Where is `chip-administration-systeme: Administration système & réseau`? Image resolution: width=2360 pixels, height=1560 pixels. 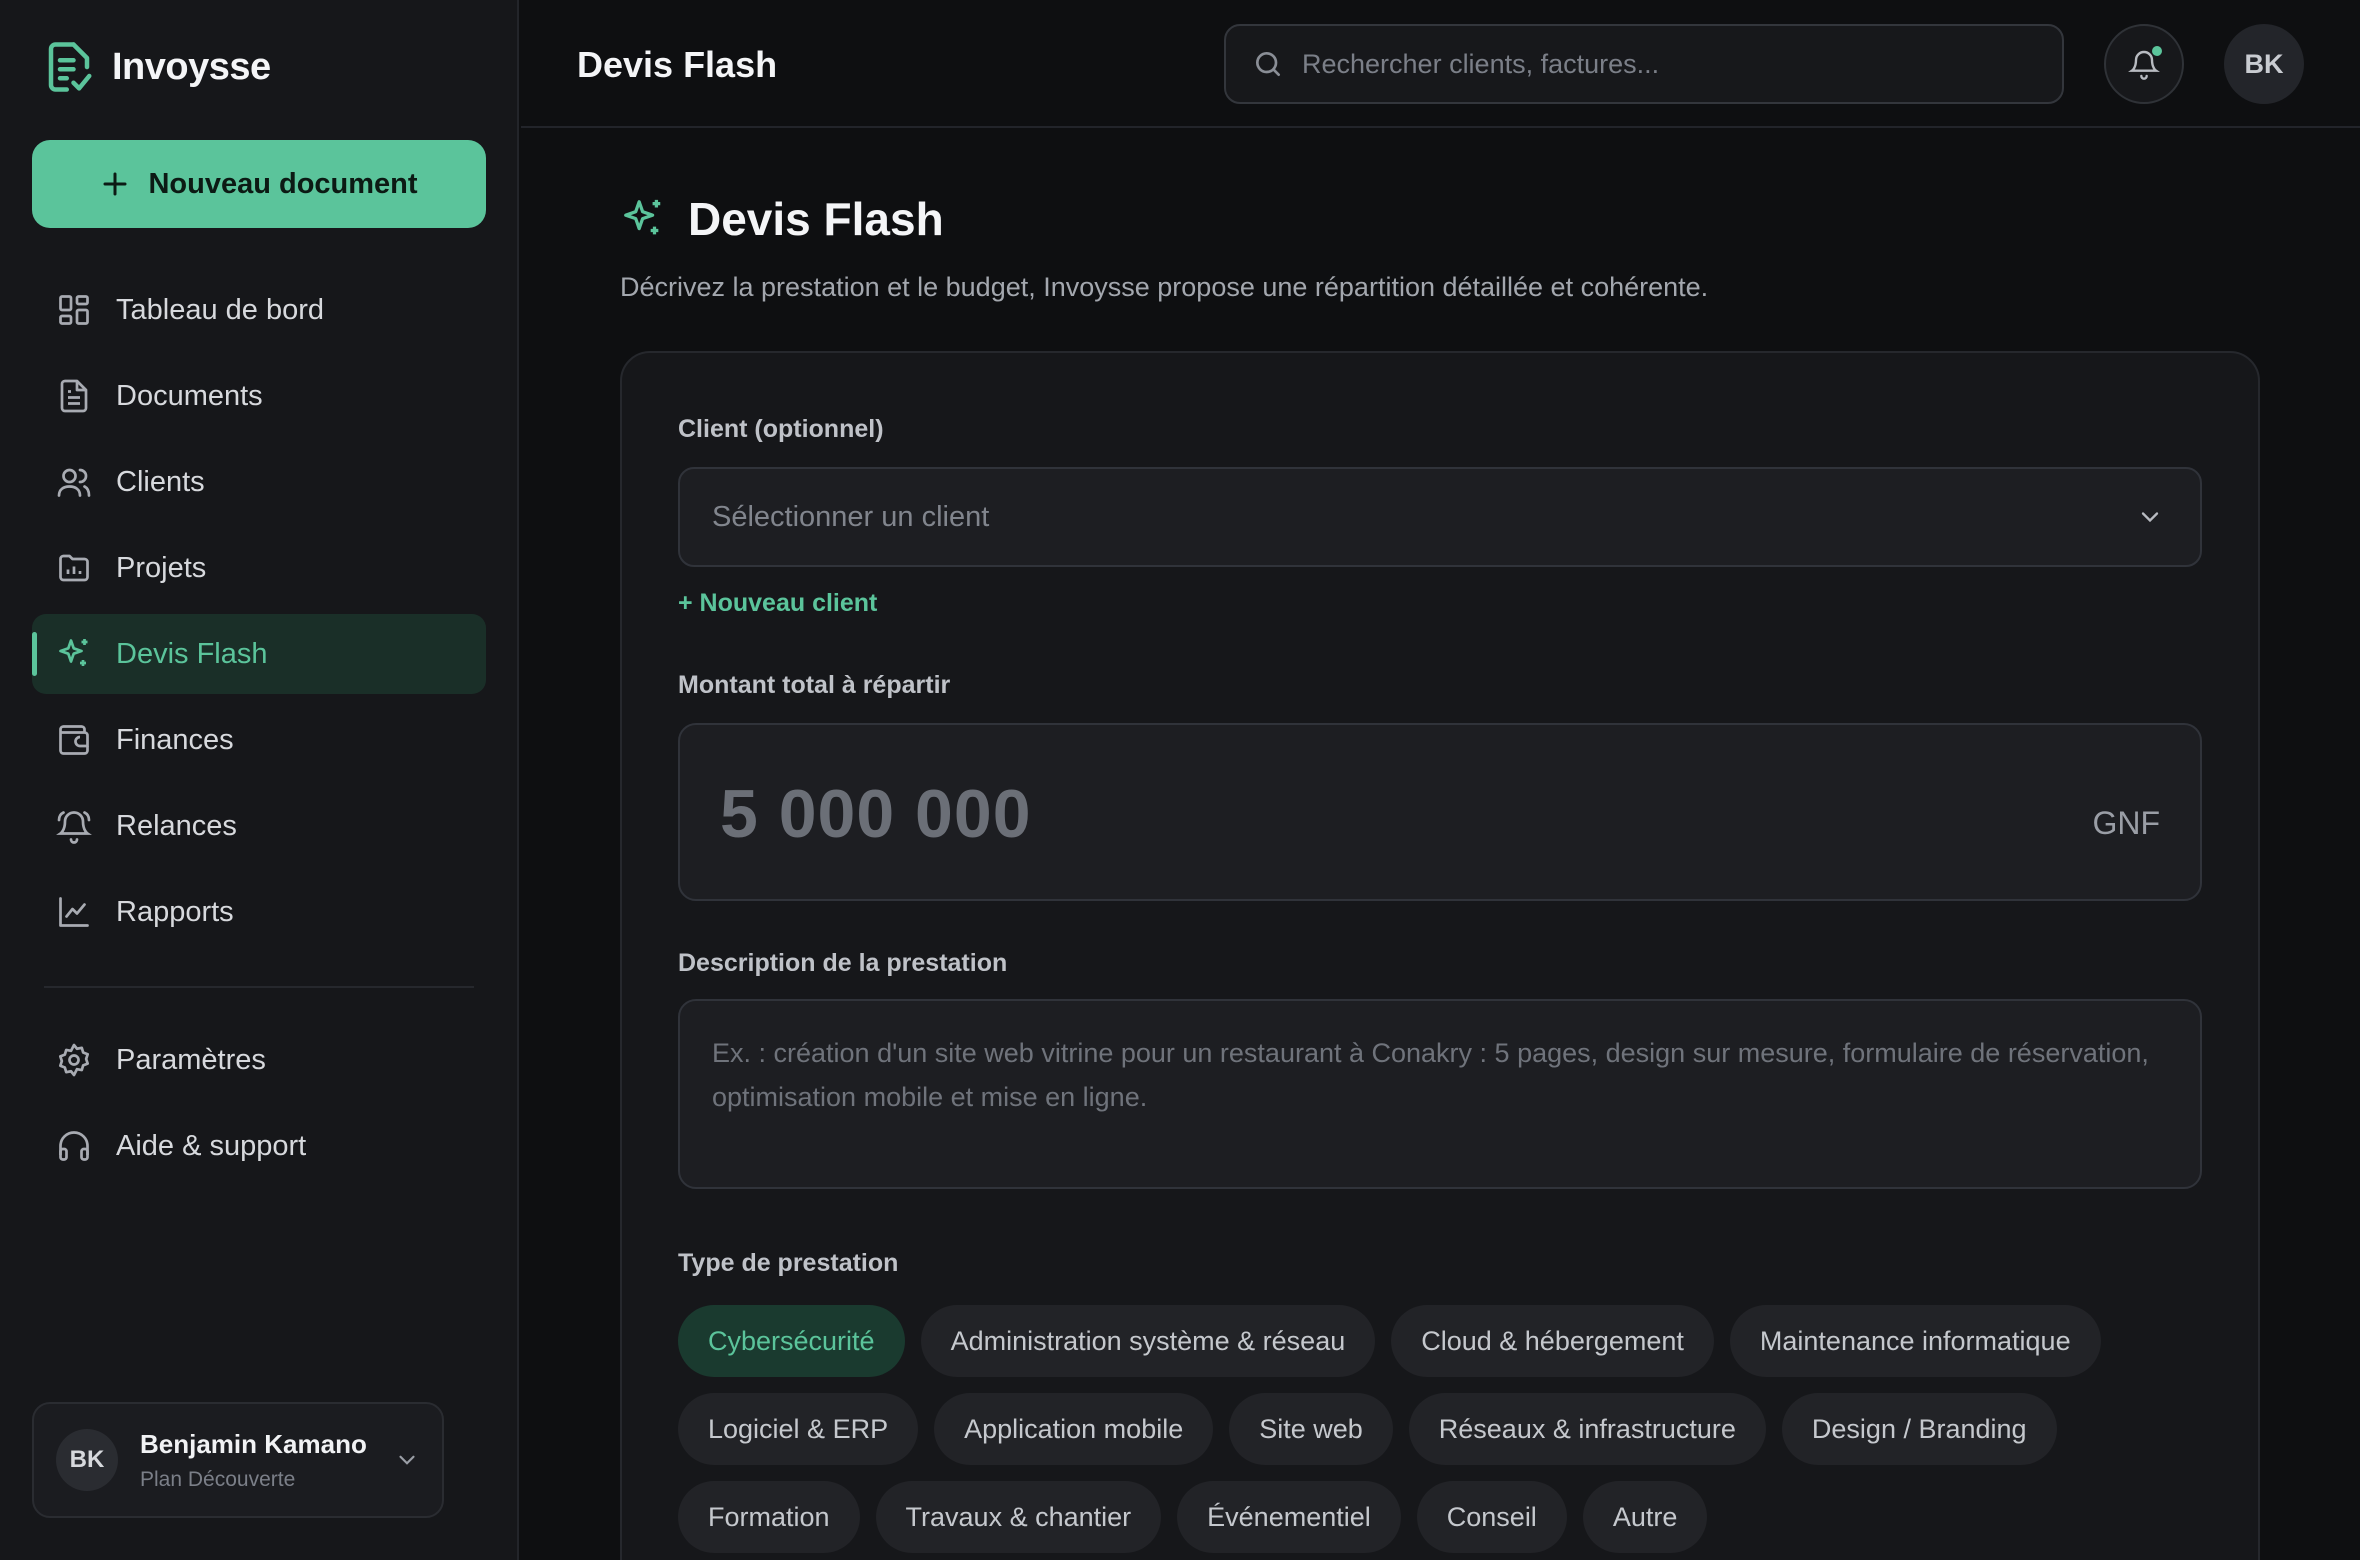
chip-administration-systeme: Administration système & réseau is located at coordinates (1148, 1341).